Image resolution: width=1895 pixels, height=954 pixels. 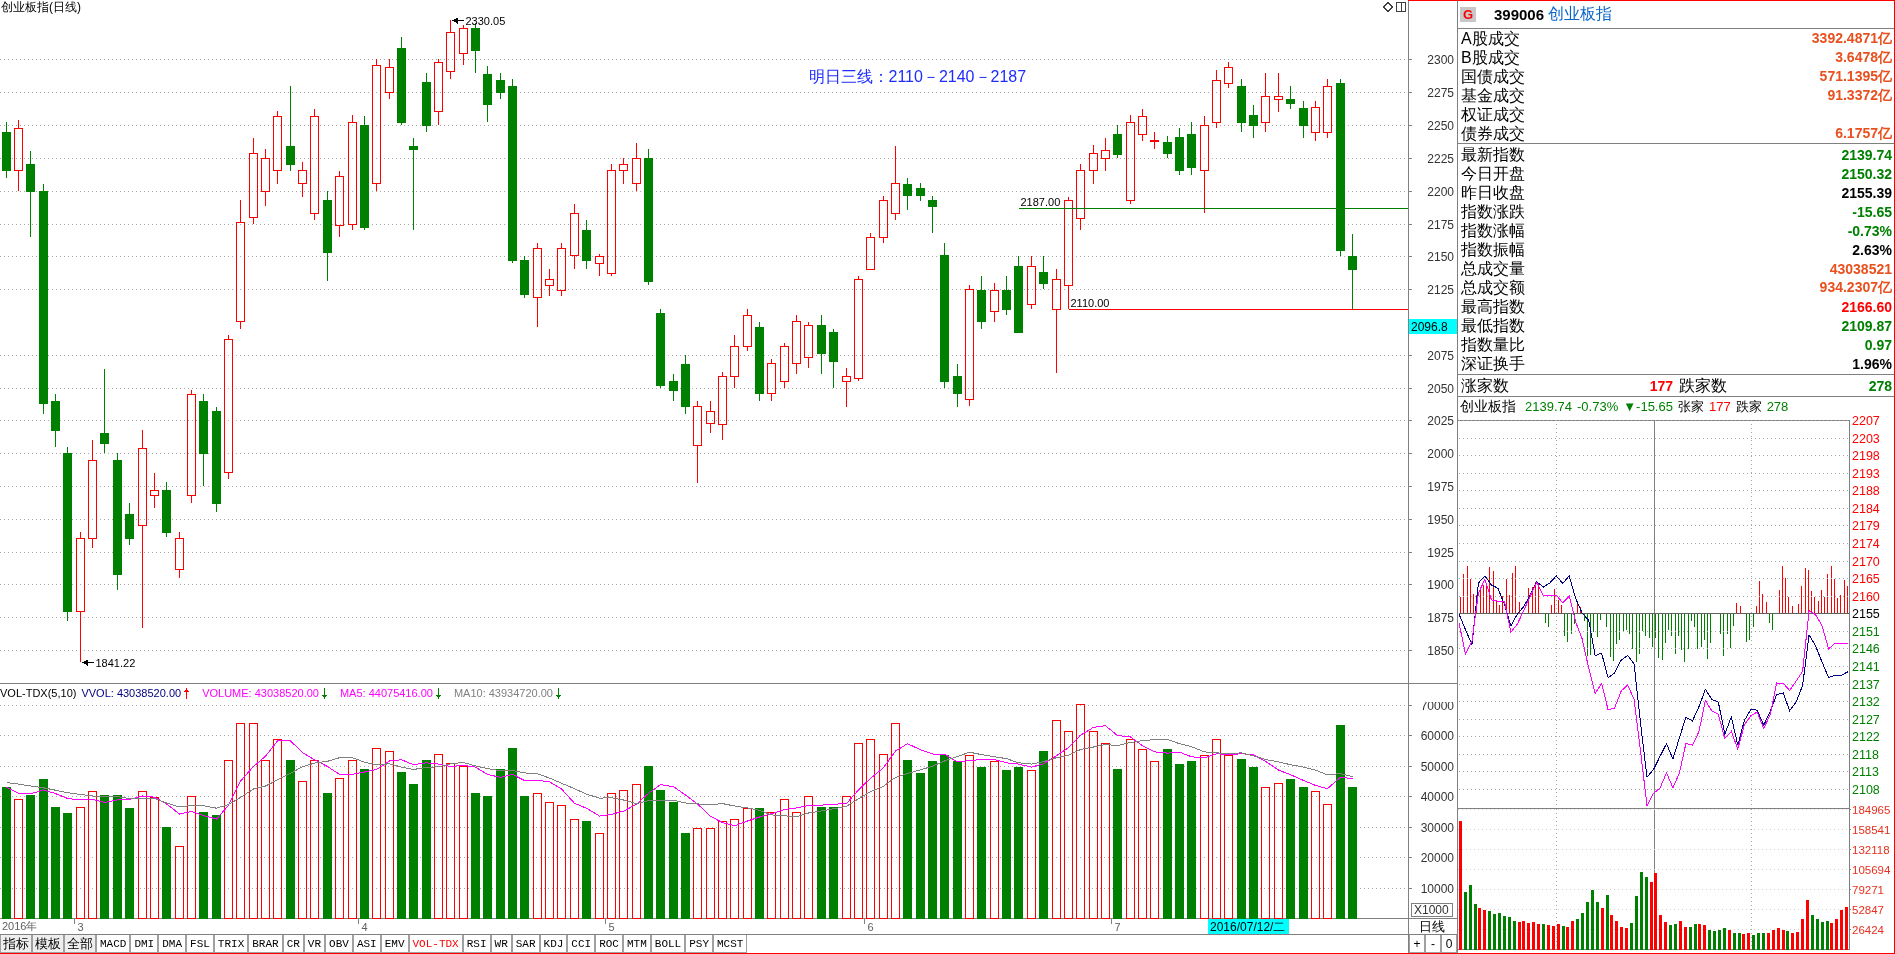 What do you see at coordinates (1866, 474) in the screenshot?
I see `axis-label: 2193` at bounding box center [1866, 474].